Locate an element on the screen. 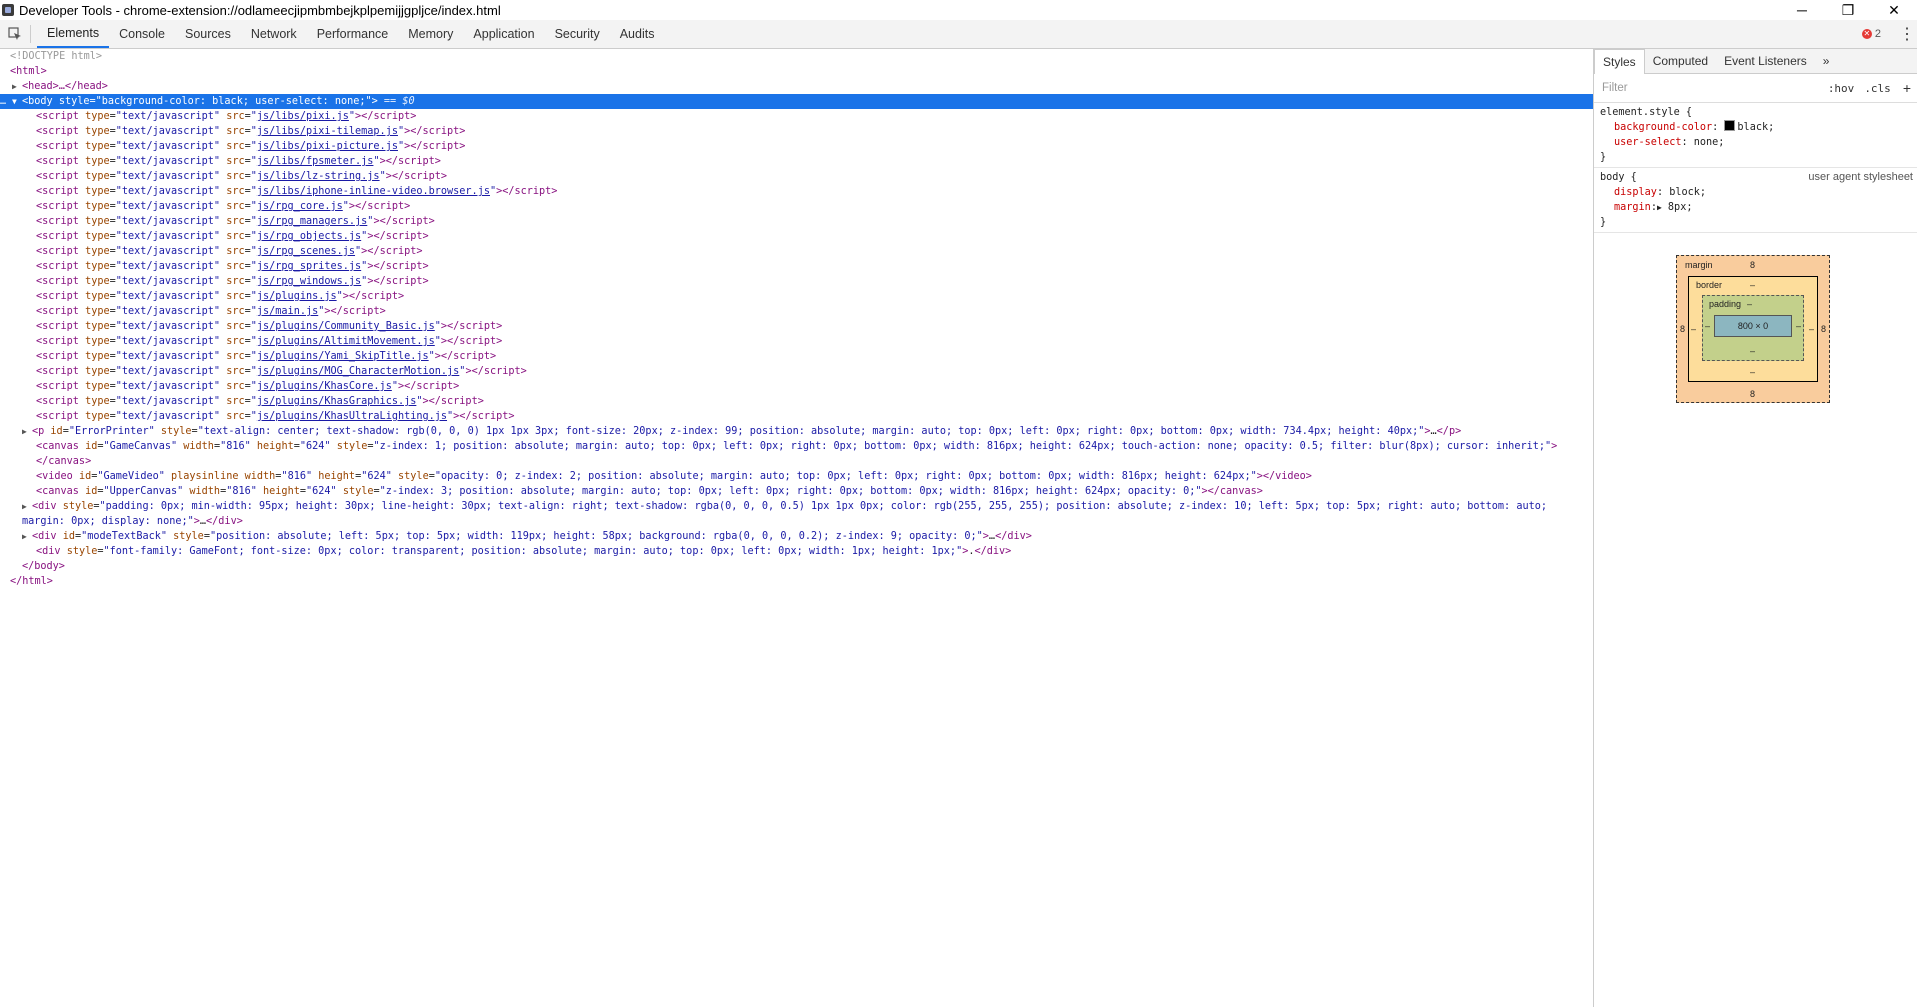 Image resolution: width=1917 pixels, height=1007 pixels. script-src-link: js/plugins.js is located at coordinates (297, 296).